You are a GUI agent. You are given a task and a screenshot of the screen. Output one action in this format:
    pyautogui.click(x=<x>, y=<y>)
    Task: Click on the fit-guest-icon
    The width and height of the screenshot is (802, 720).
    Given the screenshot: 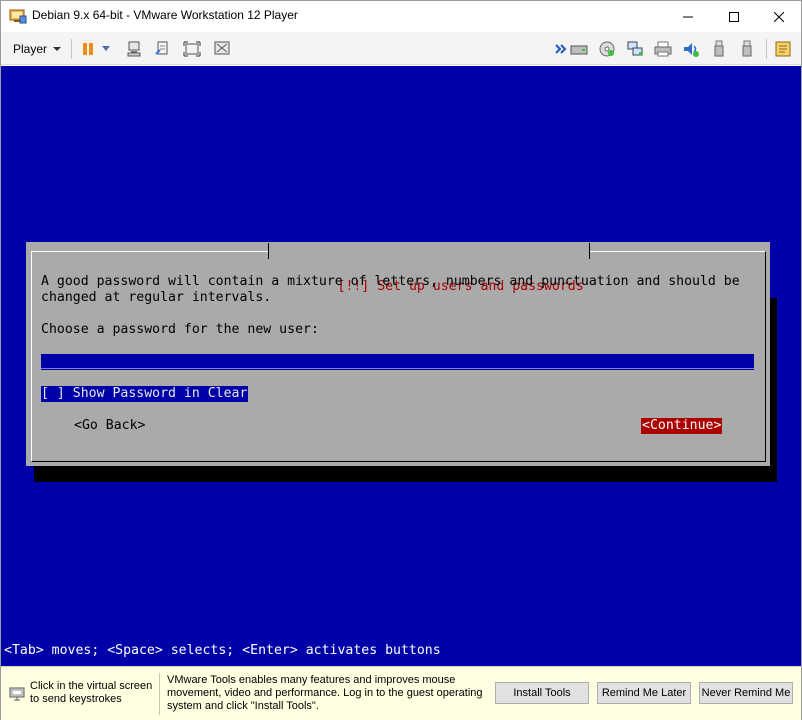 What is the action you would take?
    pyautogui.click(x=163, y=49)
    